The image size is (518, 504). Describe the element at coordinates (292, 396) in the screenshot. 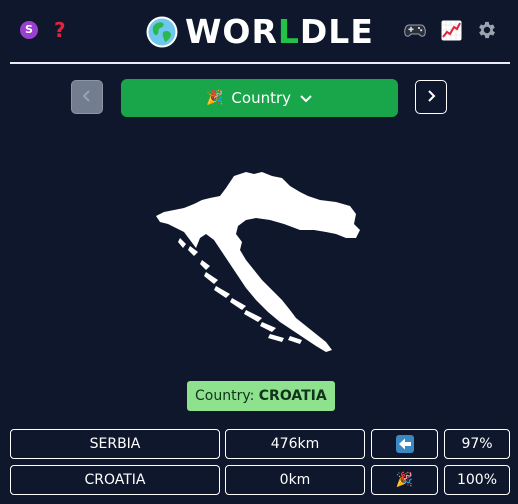

I see `answer-value: CROATIA` at that location.